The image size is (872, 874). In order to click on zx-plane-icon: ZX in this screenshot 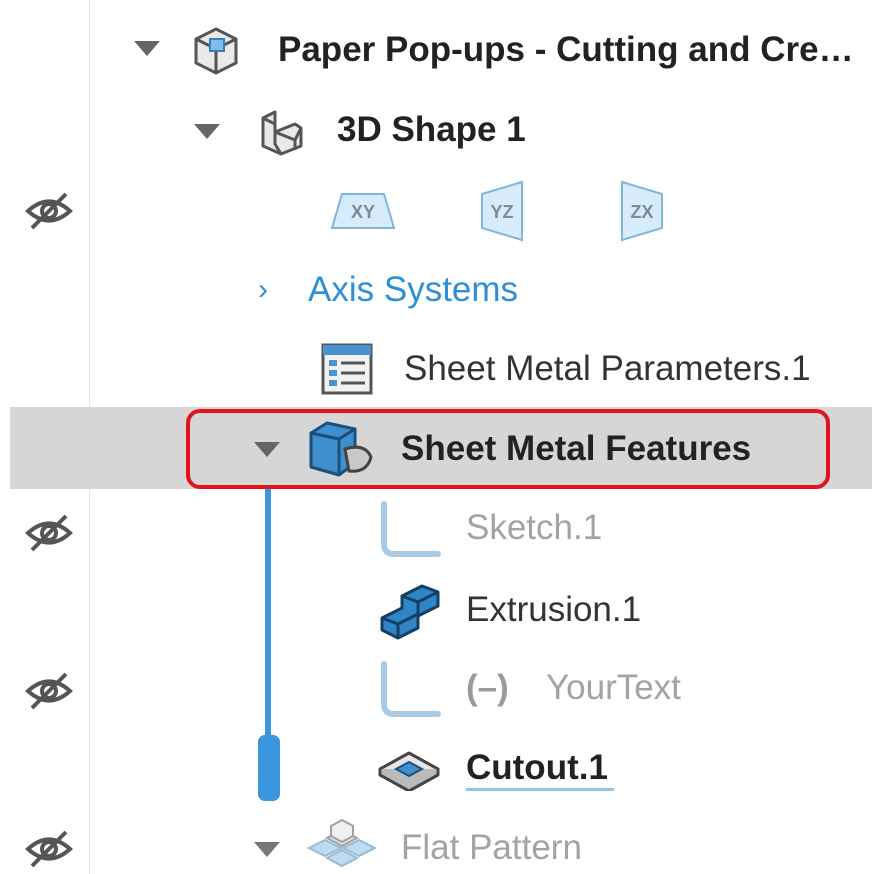, I will do `click(642, 211)`.